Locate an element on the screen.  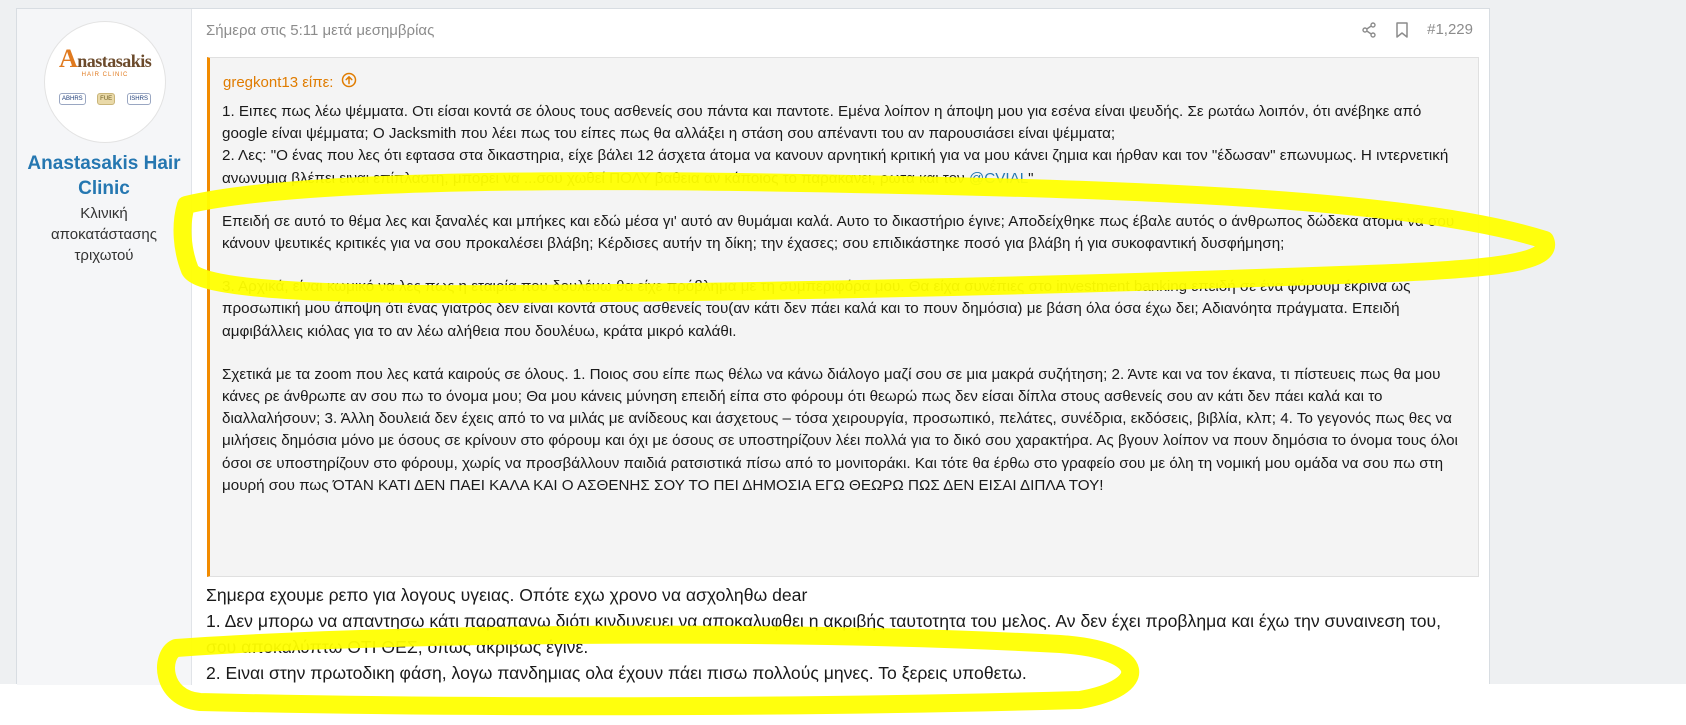
avatar-logo-subtitle: HAIR CLINIC is located at coordinates (105, 75).